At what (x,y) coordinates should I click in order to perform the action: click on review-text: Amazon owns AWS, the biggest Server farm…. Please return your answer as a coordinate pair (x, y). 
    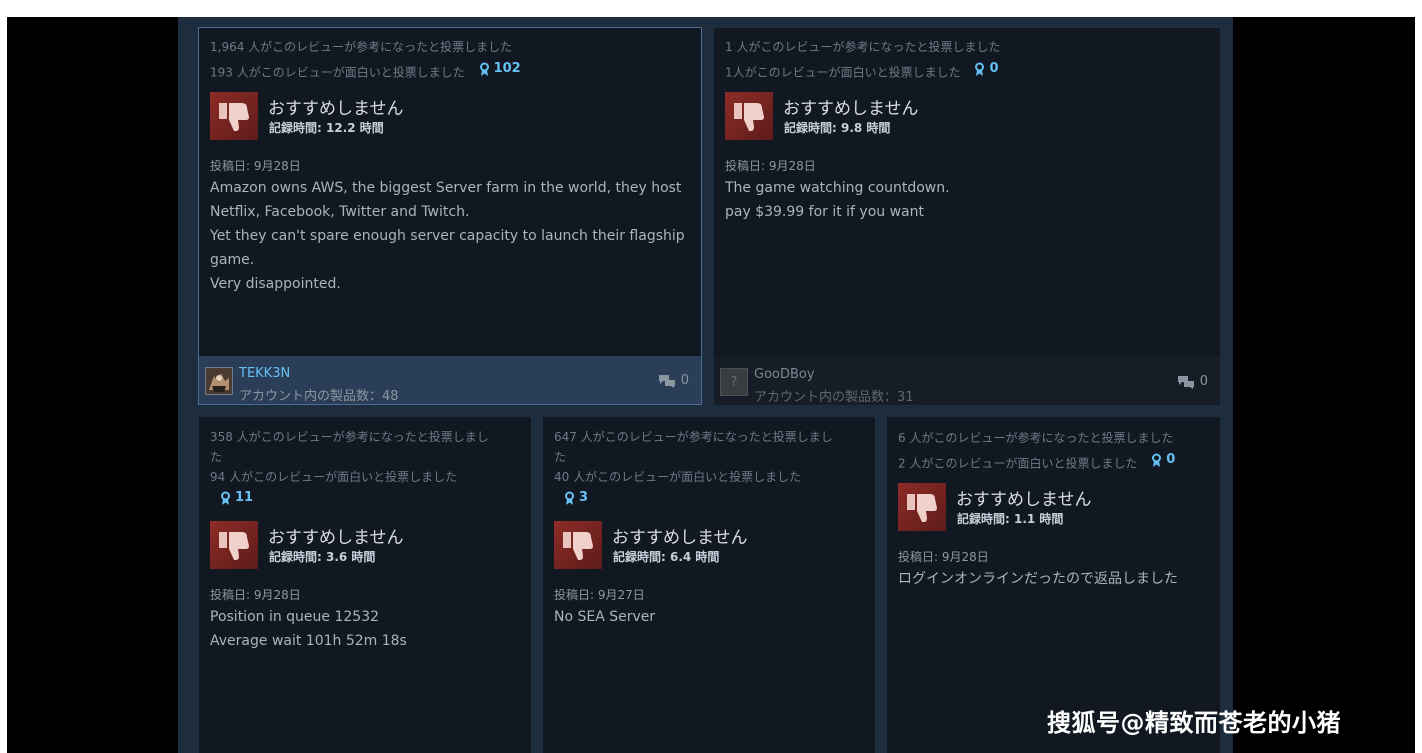
    Looking at the image, I should click on (450, 236).